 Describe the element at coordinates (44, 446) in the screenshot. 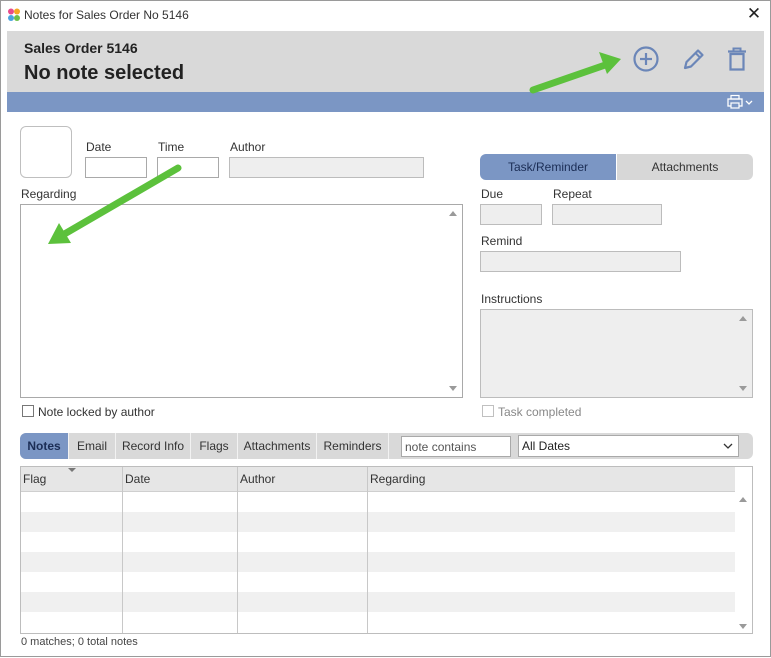

I see `tab-notes: Notes` at that location.